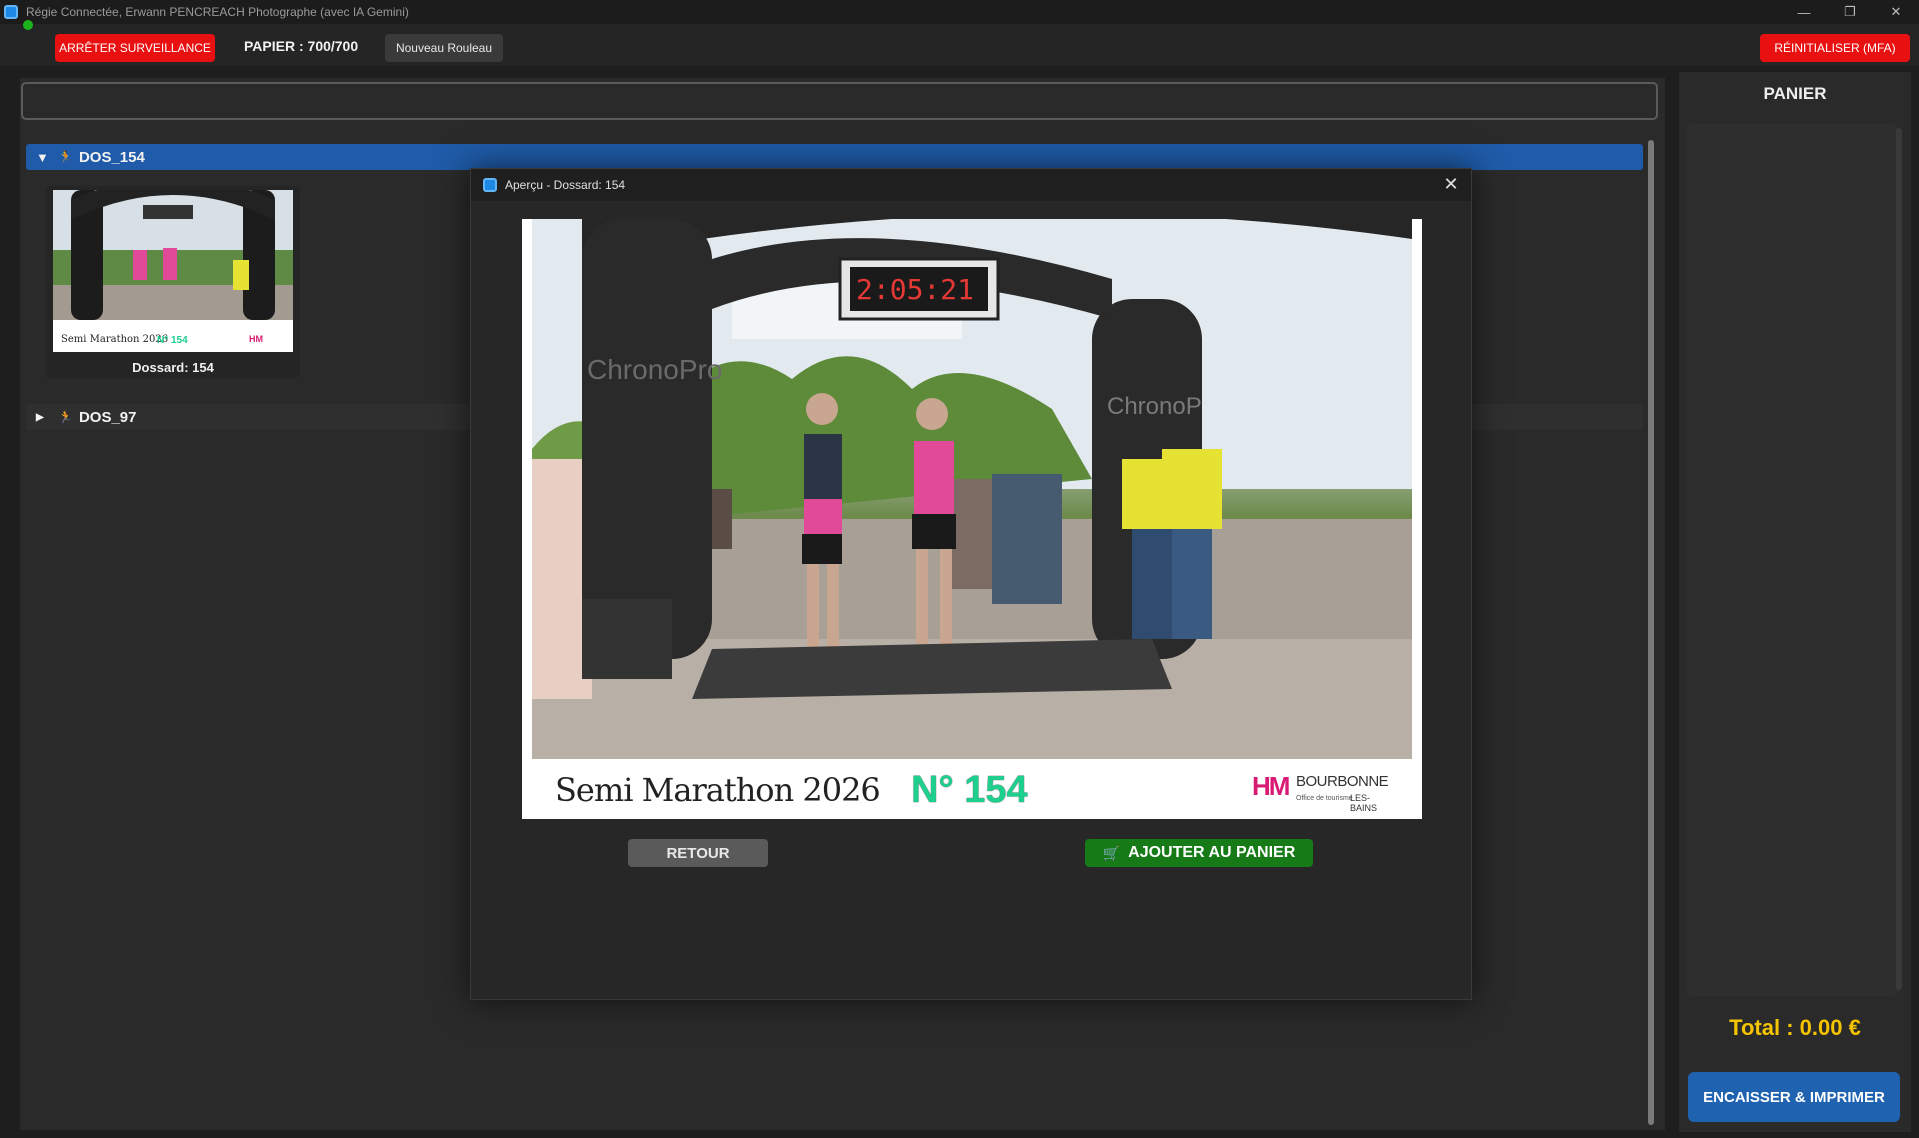 This screenshot has height=1138, width=1919. I want to click on cart-icon: 🛒, so click(1111, 852).